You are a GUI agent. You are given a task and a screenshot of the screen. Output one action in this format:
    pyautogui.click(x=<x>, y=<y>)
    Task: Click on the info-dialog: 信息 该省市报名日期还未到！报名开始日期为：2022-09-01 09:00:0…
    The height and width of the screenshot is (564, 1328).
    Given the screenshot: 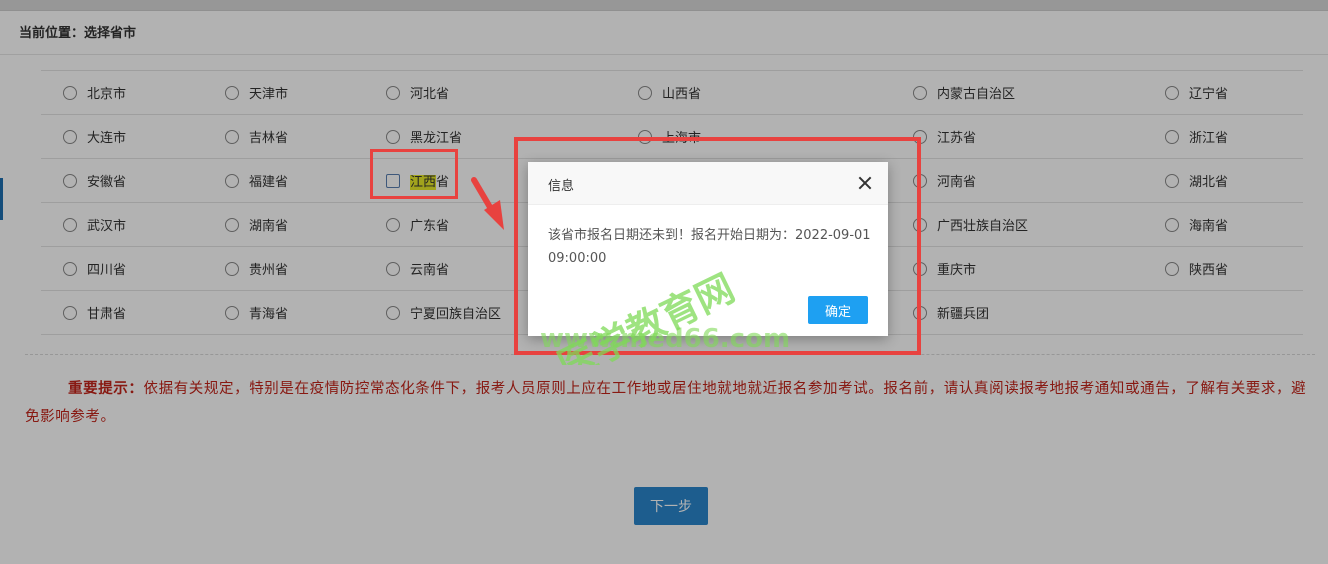 What is the action you would take?
    pyautogui.click(x=708, y=249)
    